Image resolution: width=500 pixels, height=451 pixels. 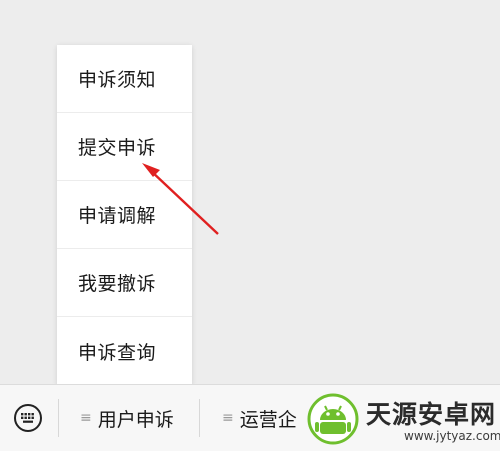 I want to click on red-arrow-annotation, so click(x=180, y=199).